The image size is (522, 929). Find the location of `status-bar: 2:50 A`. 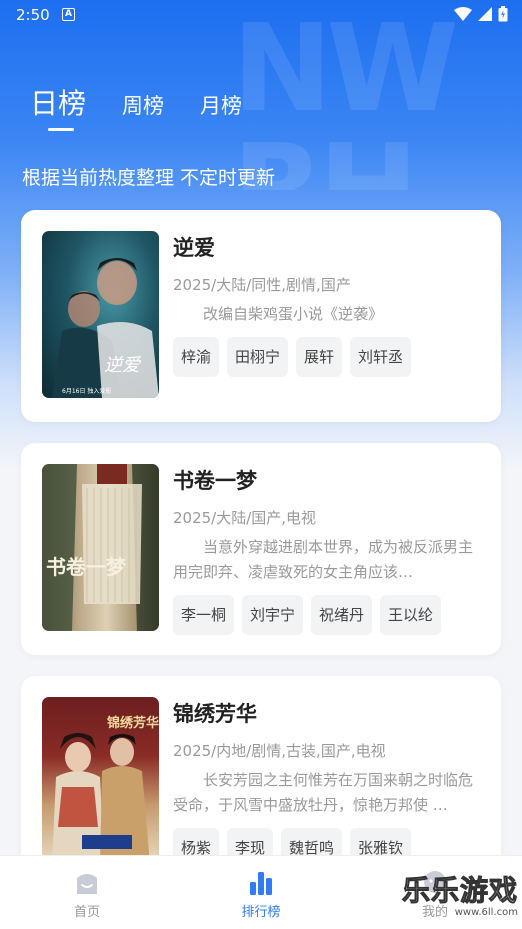

status-bar: 2:50 A is located at coordinates (261, 15).